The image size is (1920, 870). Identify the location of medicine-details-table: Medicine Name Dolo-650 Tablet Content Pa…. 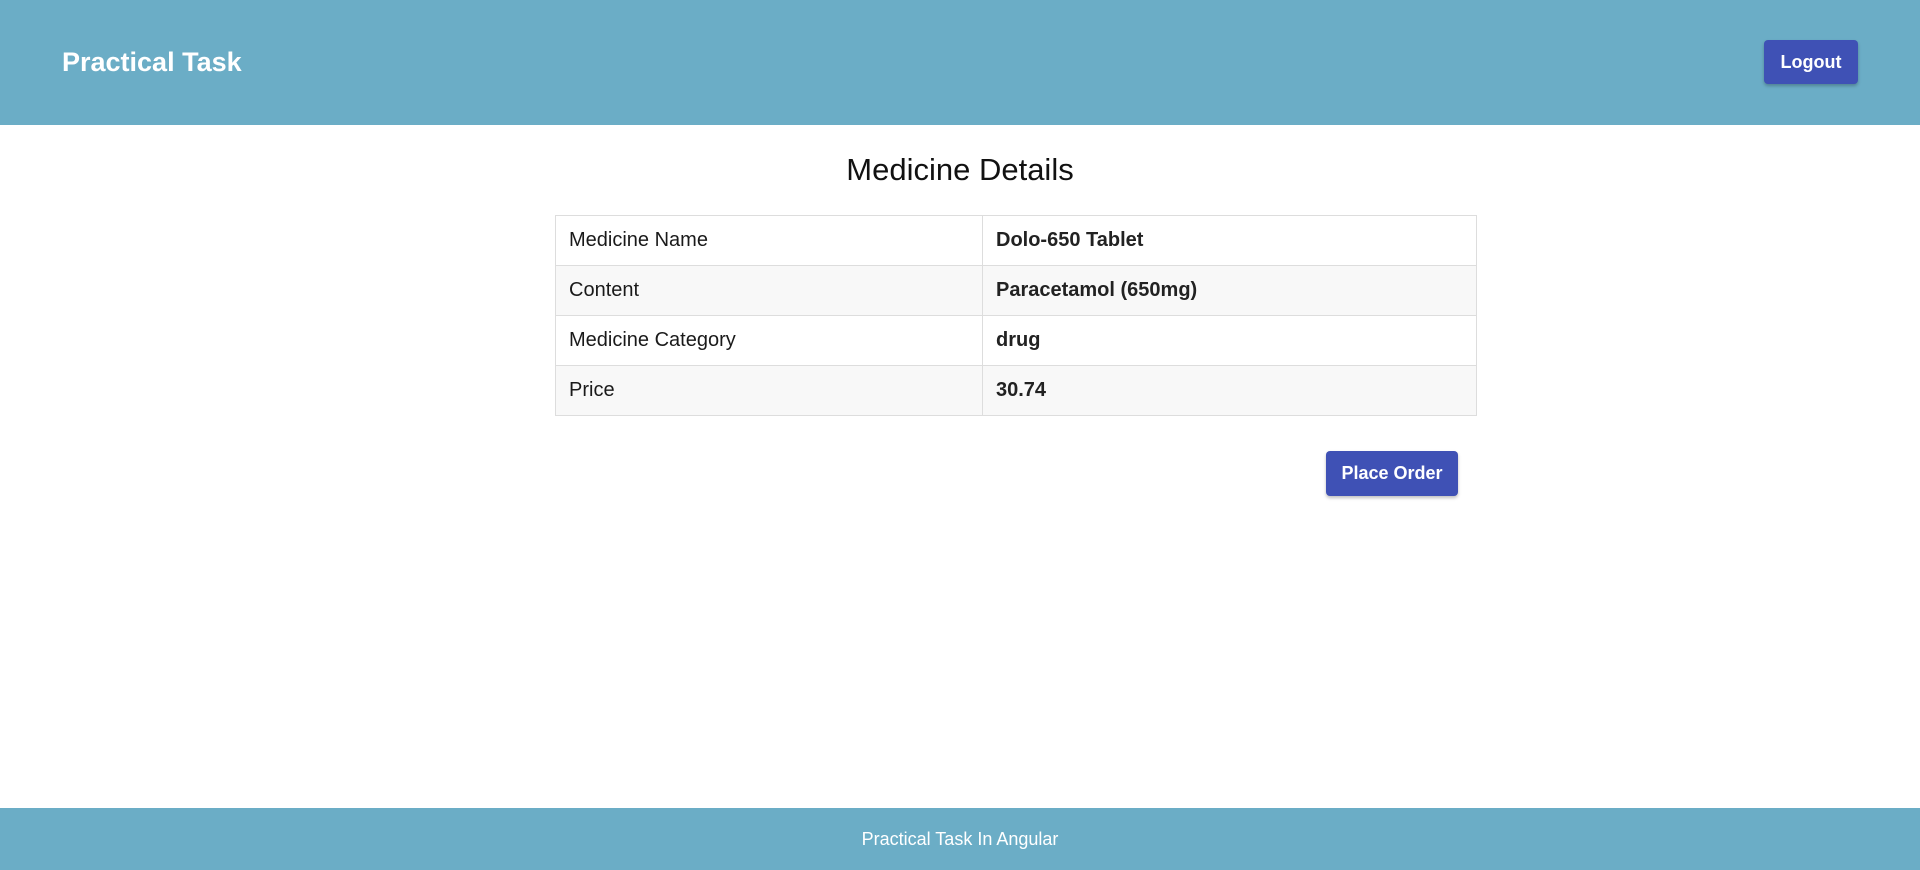
(1016, 315).